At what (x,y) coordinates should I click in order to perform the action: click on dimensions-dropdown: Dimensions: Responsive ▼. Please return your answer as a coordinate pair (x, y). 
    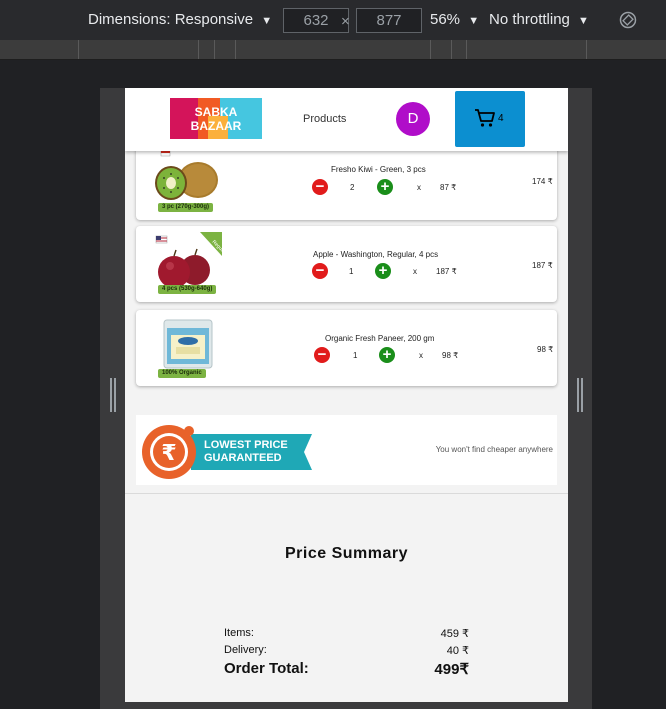
    Looking at the image, I should click on (180, 19).